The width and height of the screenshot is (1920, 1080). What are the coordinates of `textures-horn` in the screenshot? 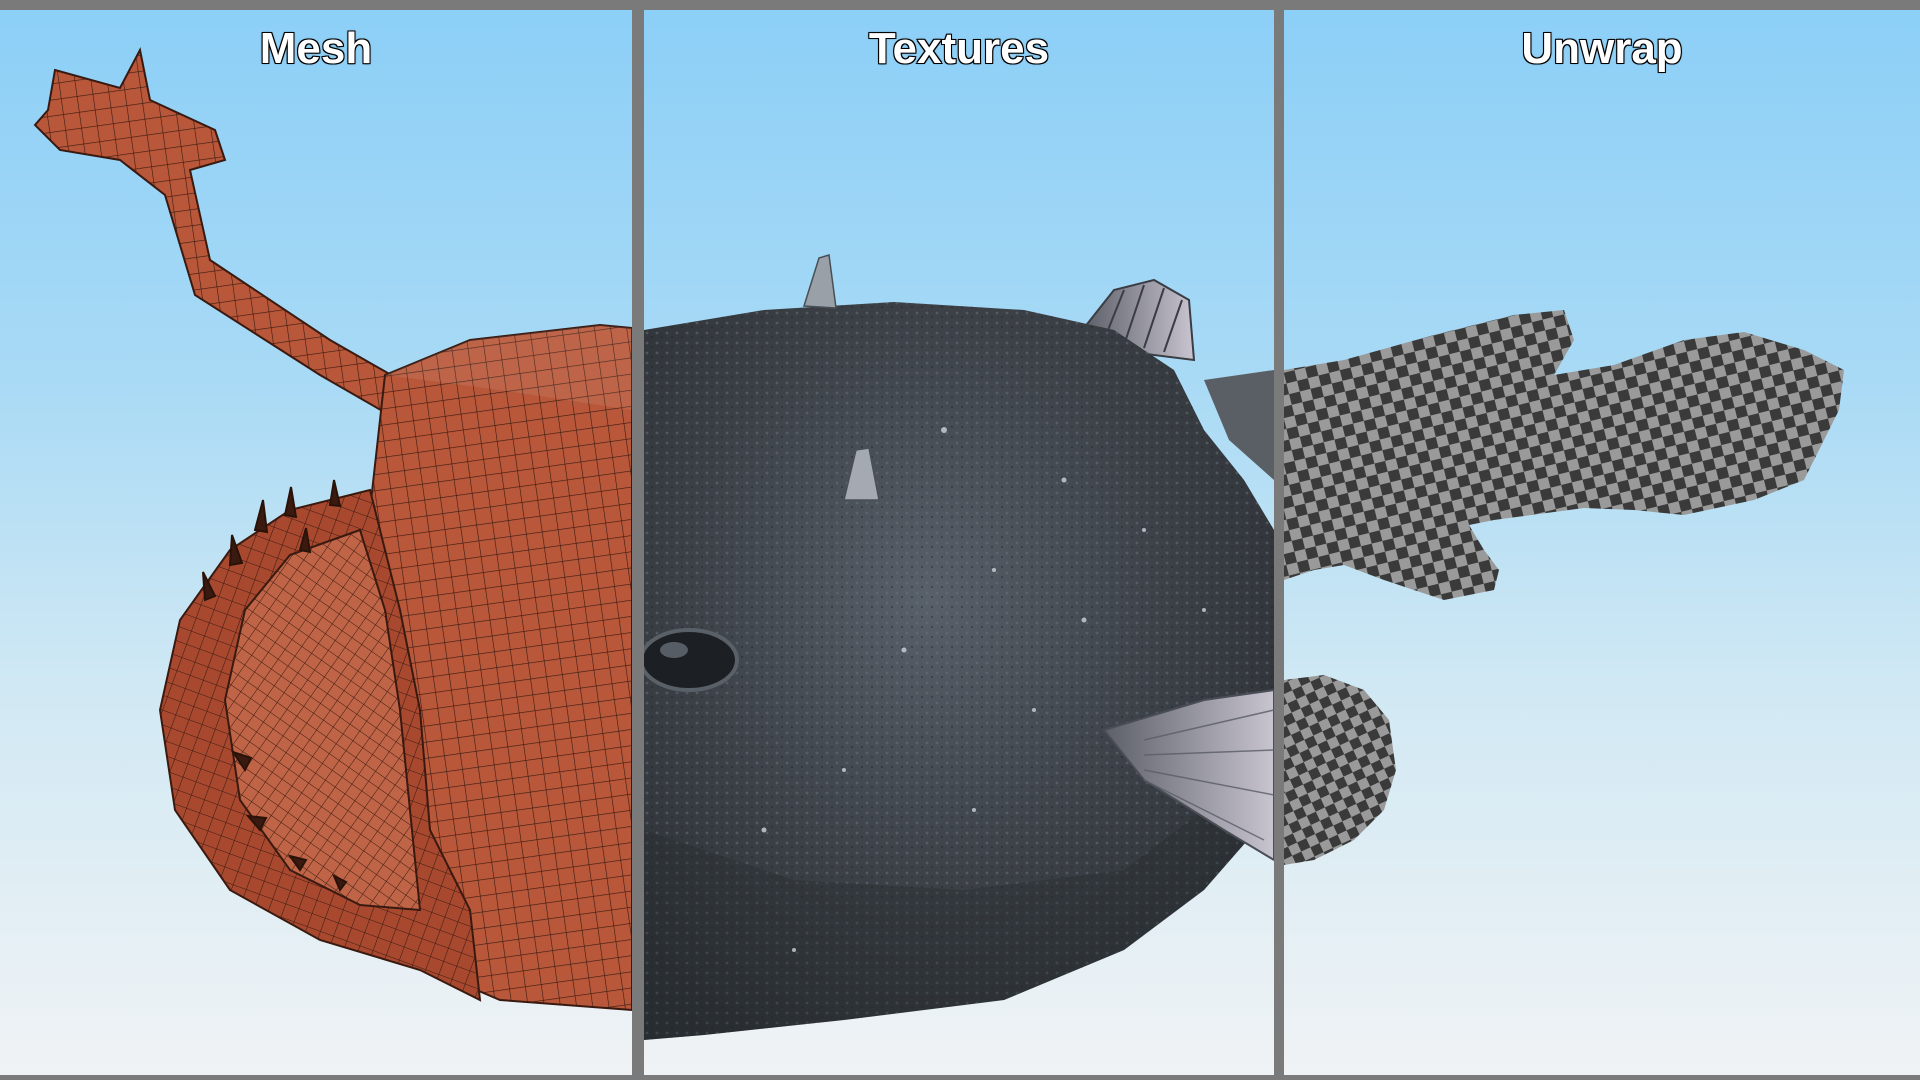 It's located at (819, 281).